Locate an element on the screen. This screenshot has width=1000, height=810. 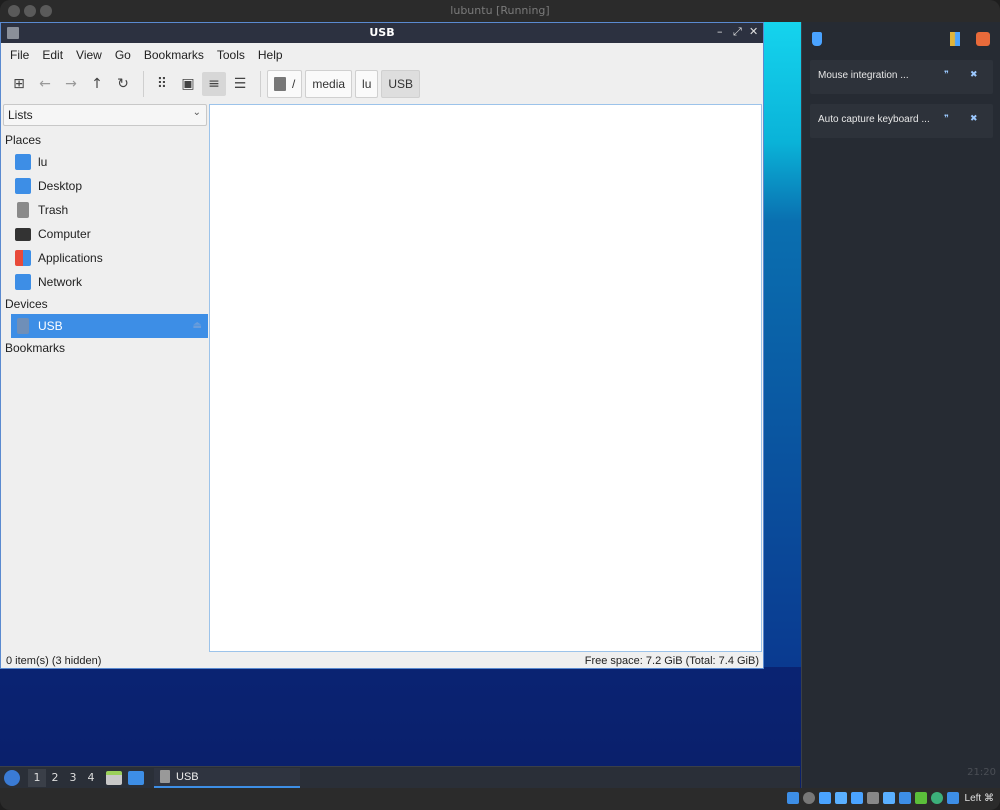
host-key-label: Left ⌘ is located at coordinates (979, 798).